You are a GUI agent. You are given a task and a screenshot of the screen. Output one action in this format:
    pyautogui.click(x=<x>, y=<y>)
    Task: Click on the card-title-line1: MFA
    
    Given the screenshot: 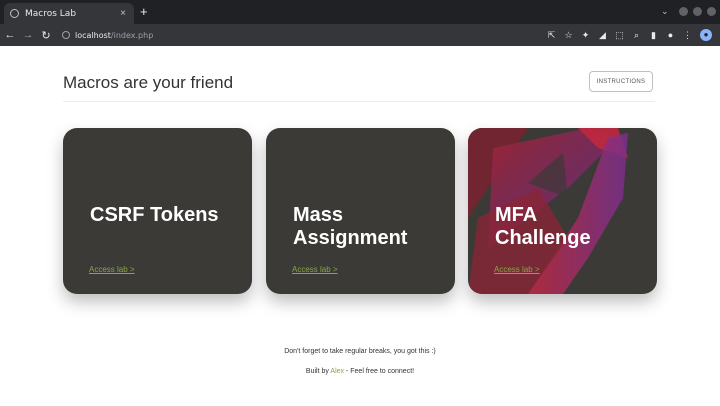 What is the action you would take?
    pyautogui.click(x=516, y=215)
    